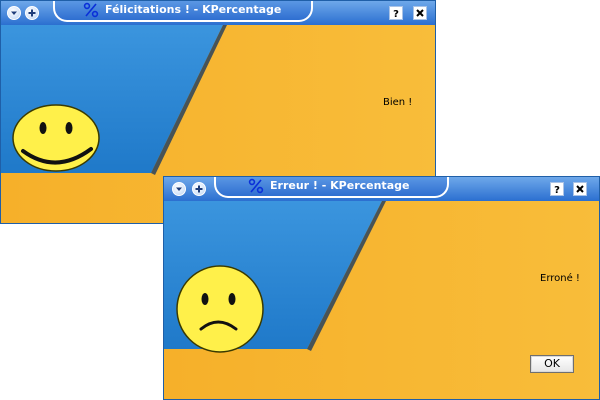 The image size is (600, 400). I want to click on happy-face-icon, so click(56, 138).